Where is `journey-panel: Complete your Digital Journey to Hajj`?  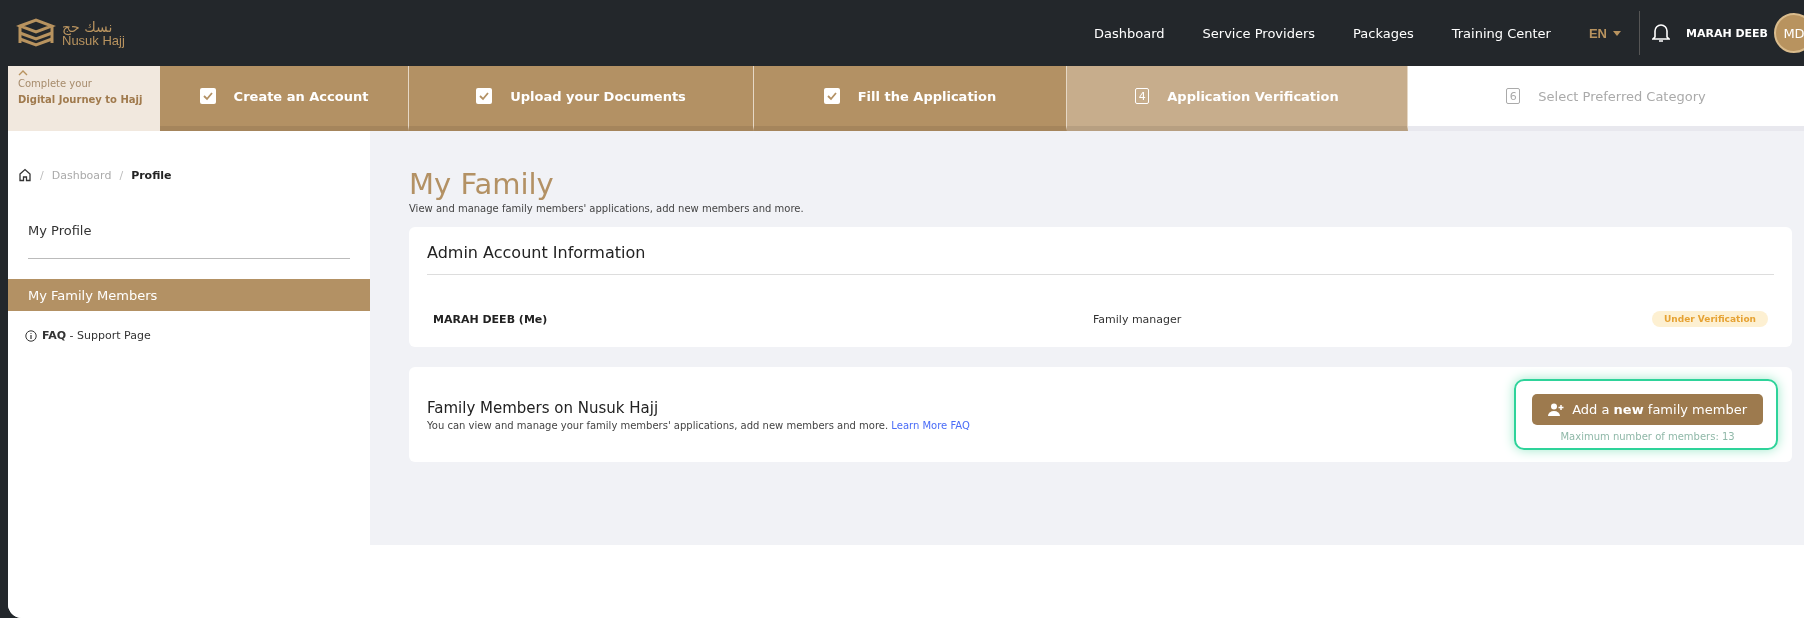 journey-panel: Complete your Digital Journey to Hajj is located at coordinates (84, 98).